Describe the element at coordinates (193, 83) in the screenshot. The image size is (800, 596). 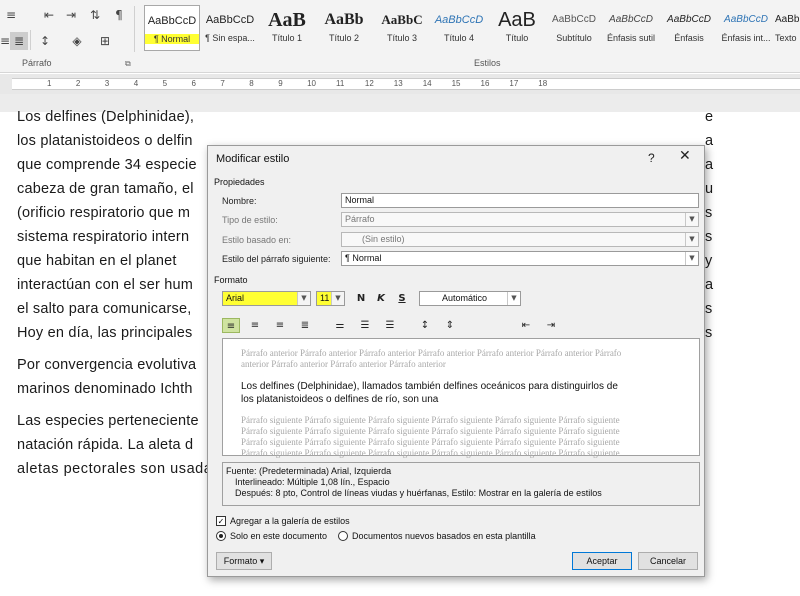
I see `ruler-number: 6` at that location.